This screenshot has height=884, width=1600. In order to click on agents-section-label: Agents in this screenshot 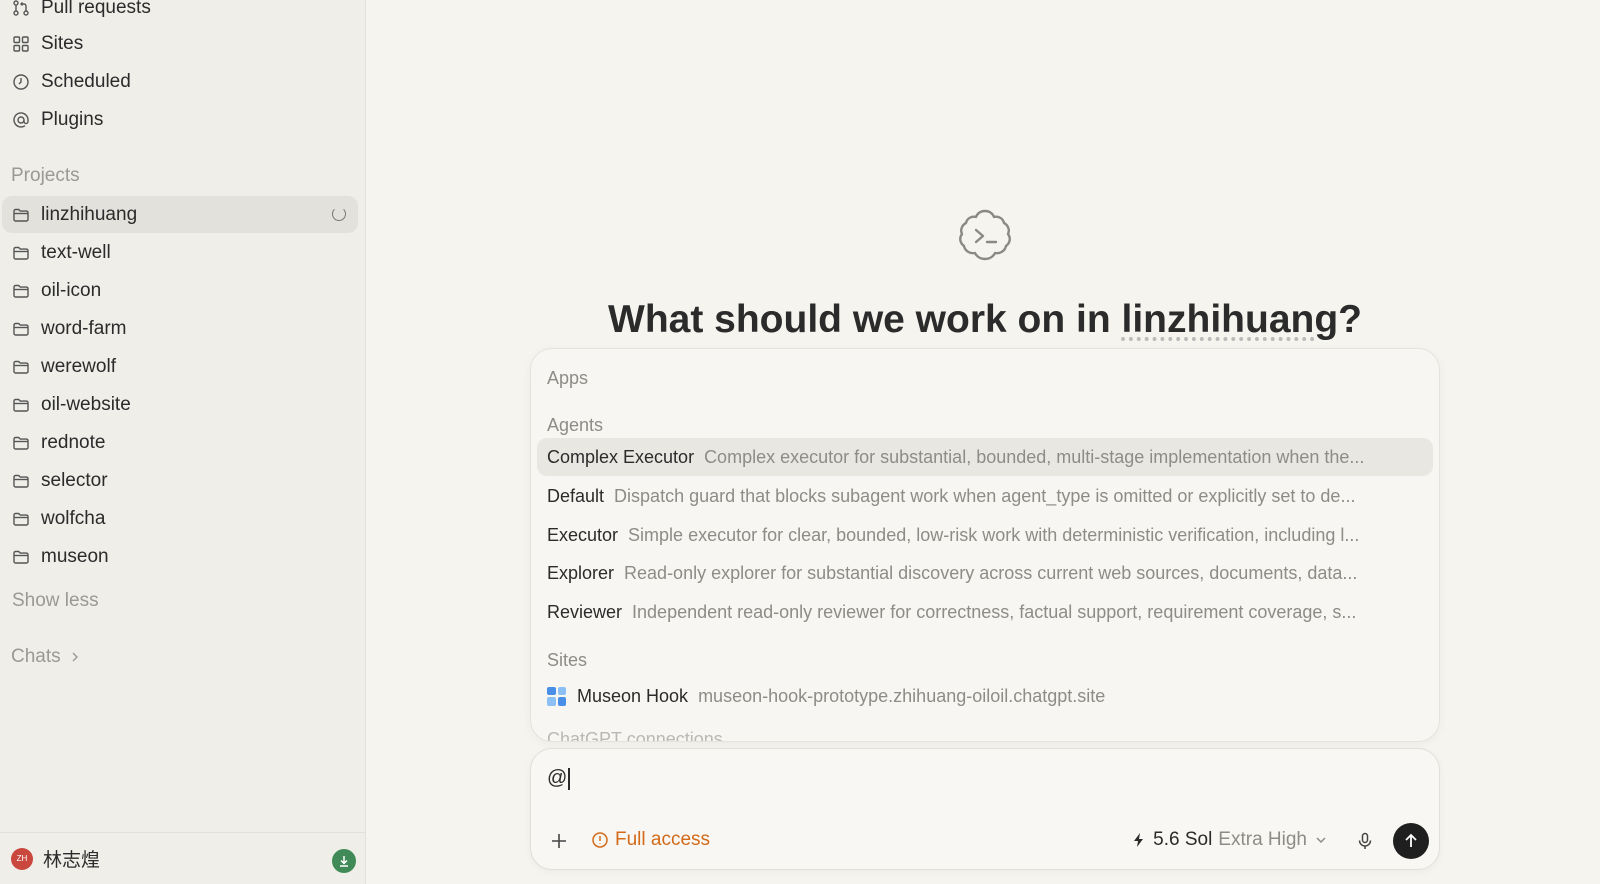, I will do `click(575, 425)`.